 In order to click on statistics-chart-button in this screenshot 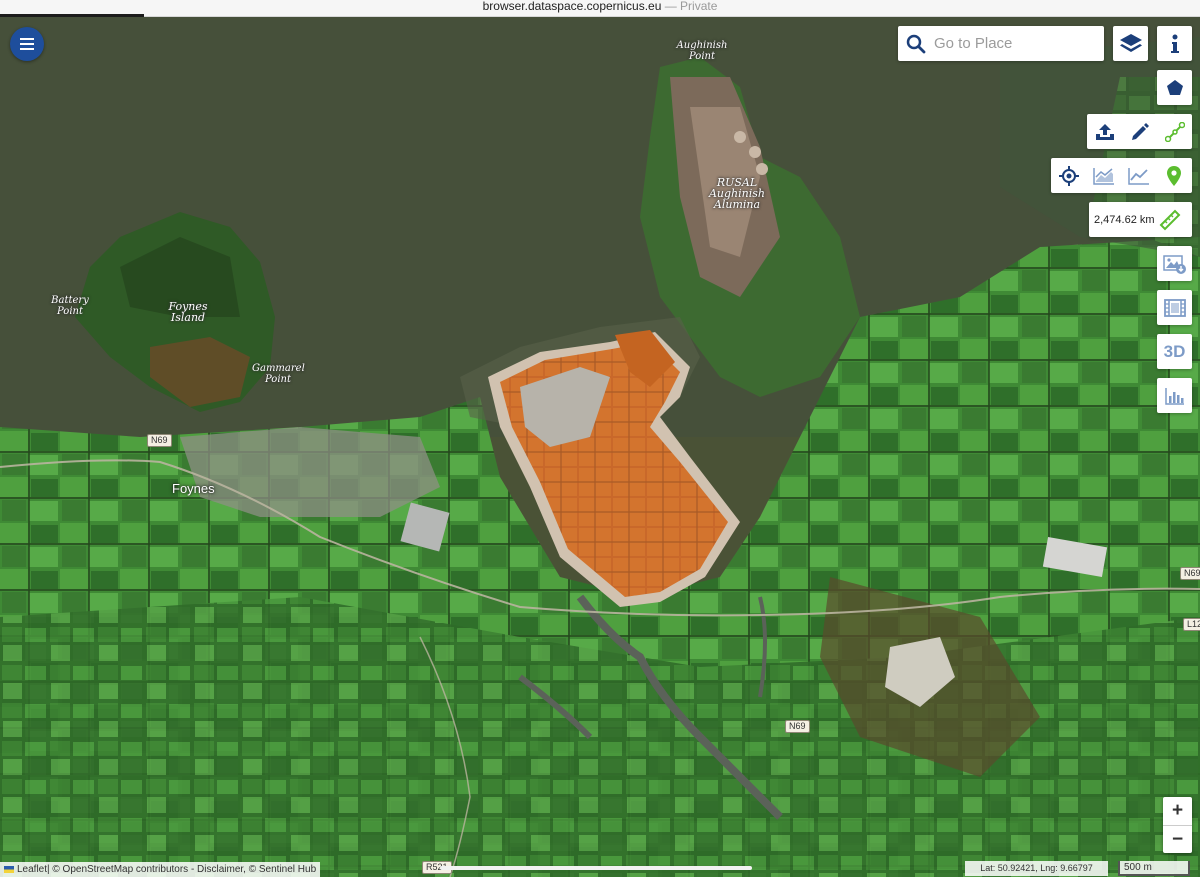, I will do `click(1138, 175)`.